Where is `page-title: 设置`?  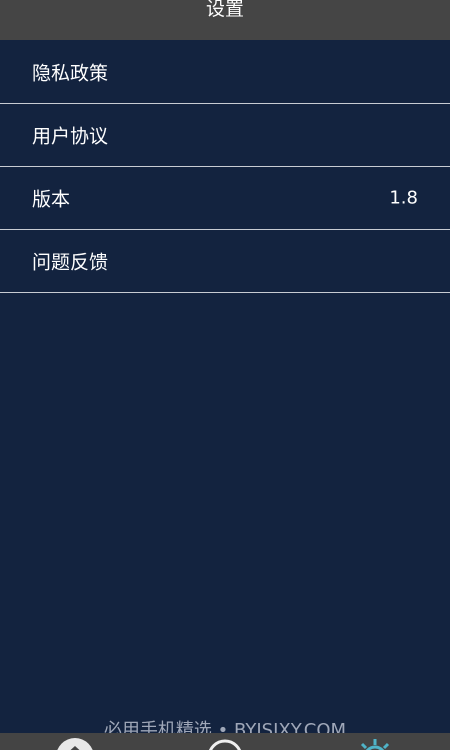
page-title: 设置 is located at coordinates (224, 10).